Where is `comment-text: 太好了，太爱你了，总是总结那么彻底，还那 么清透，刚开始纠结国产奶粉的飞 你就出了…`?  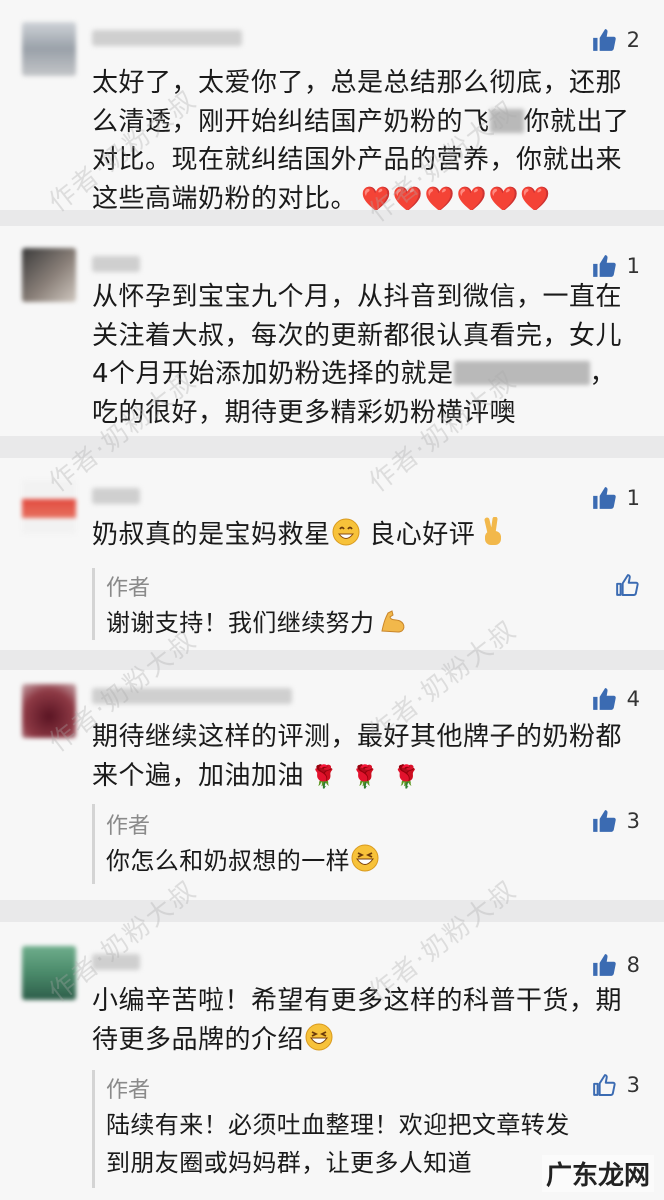 comment-text: 太好了，太爱你了，总是总结那么彻底，还那 么清透，刚开始纠结国产奶粉的飞 你就出了… is located at coordinates (365, 137).